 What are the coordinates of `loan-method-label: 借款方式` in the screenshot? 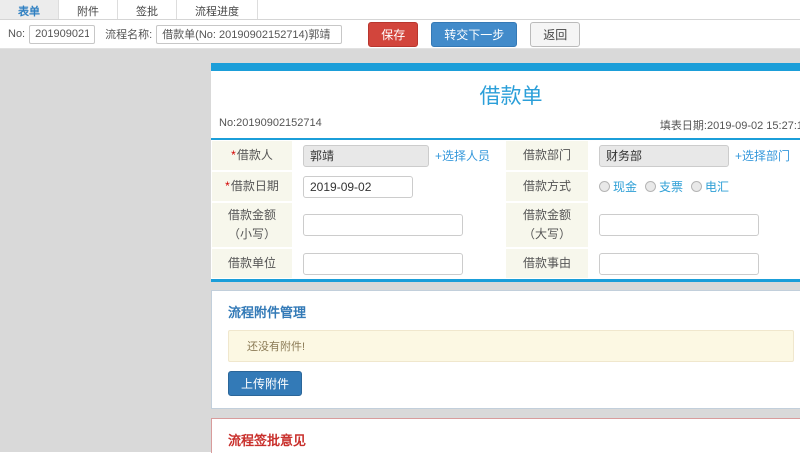 It's located at (547, 186).